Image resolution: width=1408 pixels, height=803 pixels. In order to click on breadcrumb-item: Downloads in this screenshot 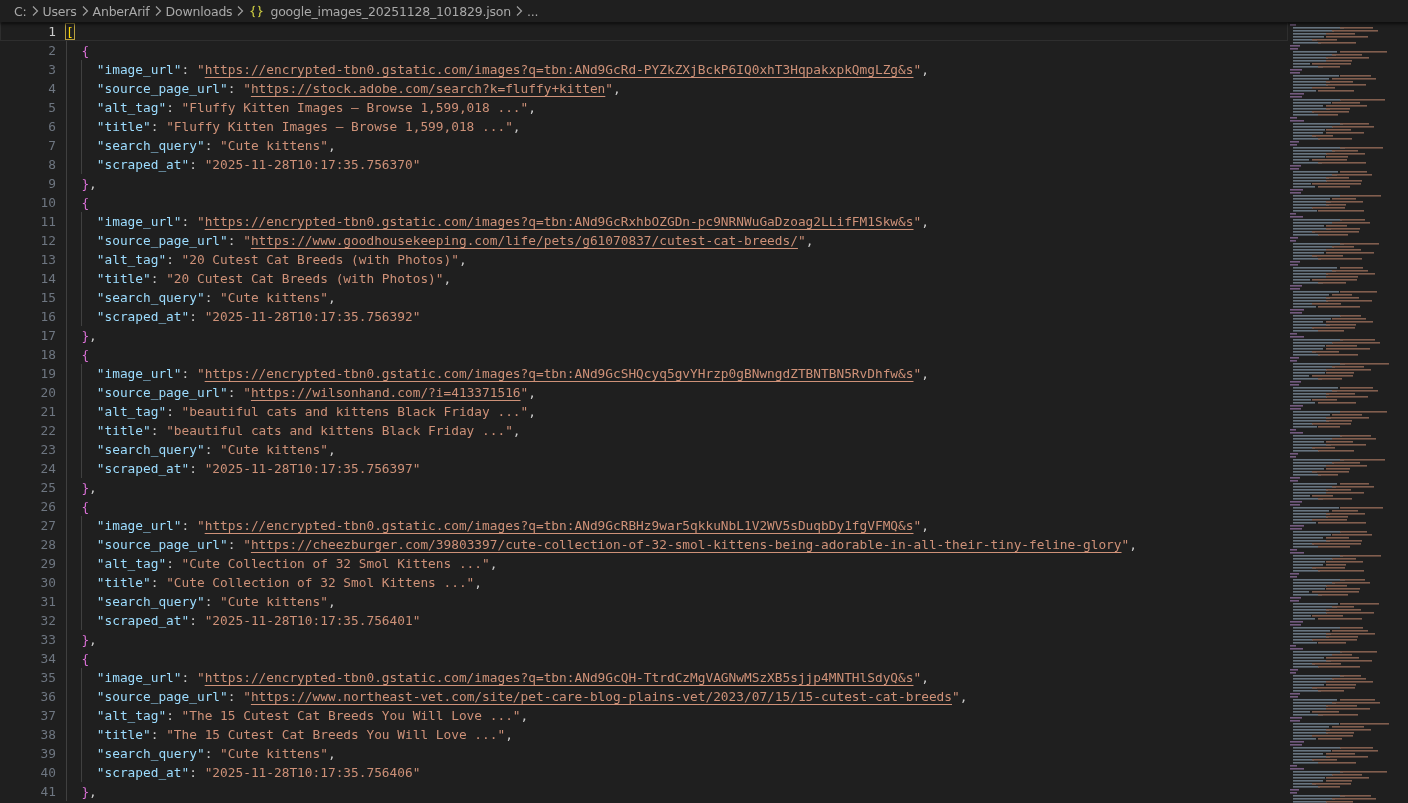, I will do `click(199, 11)`.